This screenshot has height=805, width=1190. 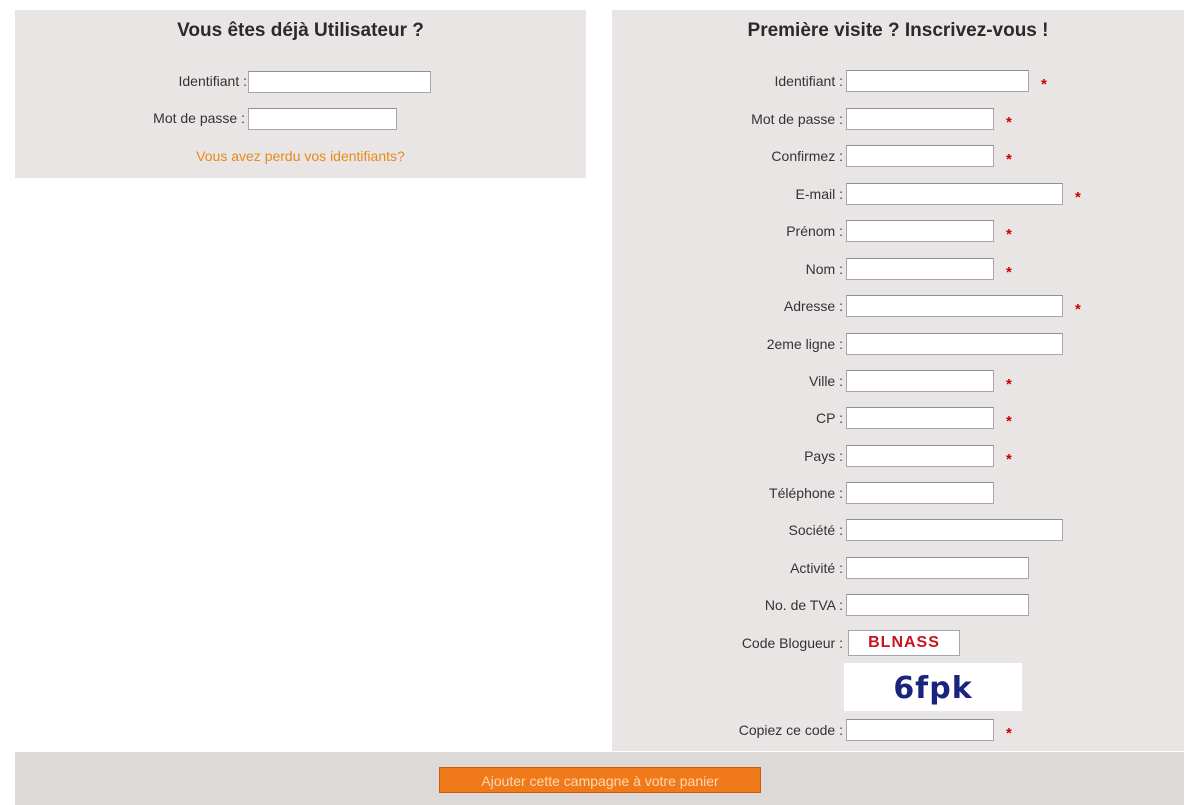 I want to click on reg-adresse-row: Adresse :, so click(x=727, y=307).